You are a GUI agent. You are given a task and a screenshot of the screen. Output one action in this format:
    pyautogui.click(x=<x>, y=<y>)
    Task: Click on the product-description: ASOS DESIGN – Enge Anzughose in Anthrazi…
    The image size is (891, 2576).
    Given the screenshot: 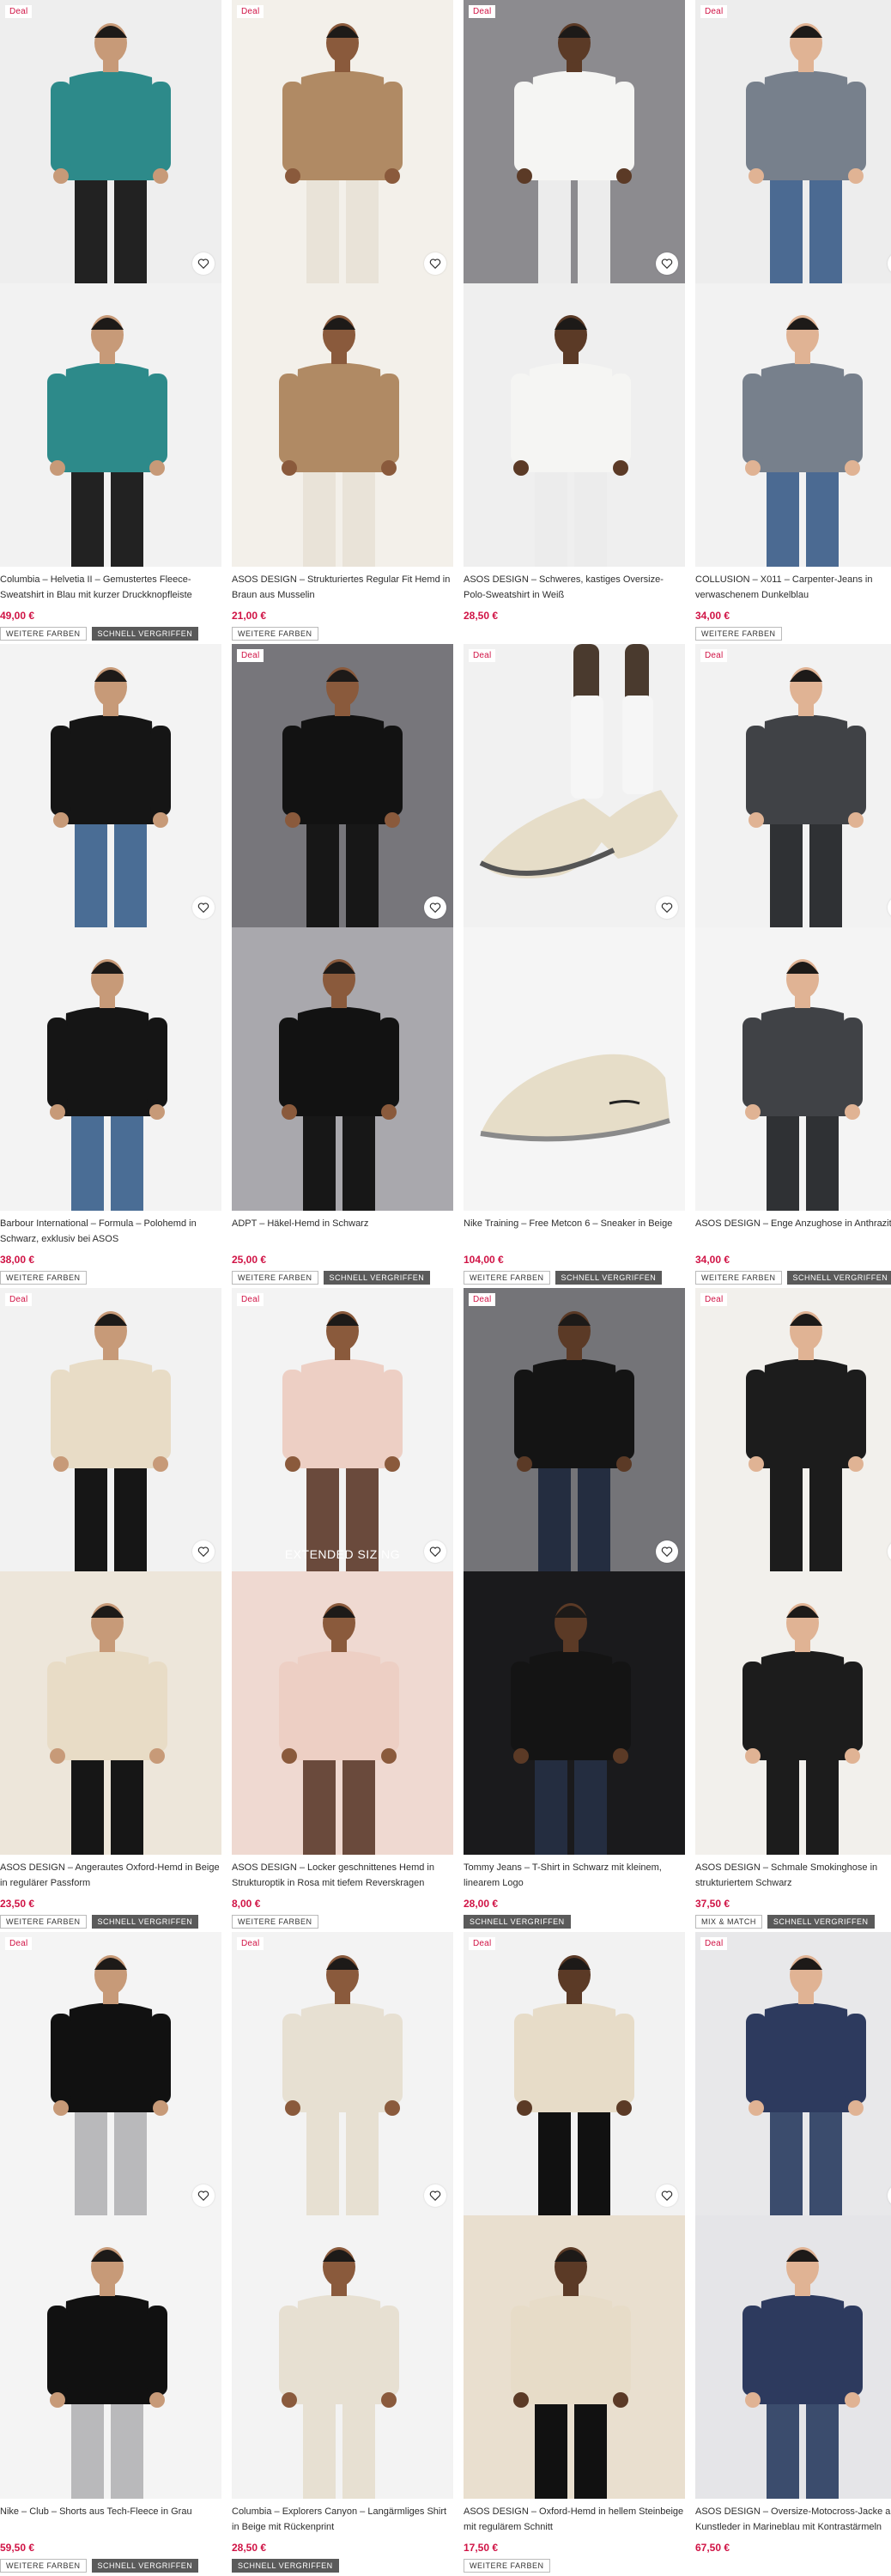 What is the action you would take?
    pyautogui.click(x=793, y=1232)
    